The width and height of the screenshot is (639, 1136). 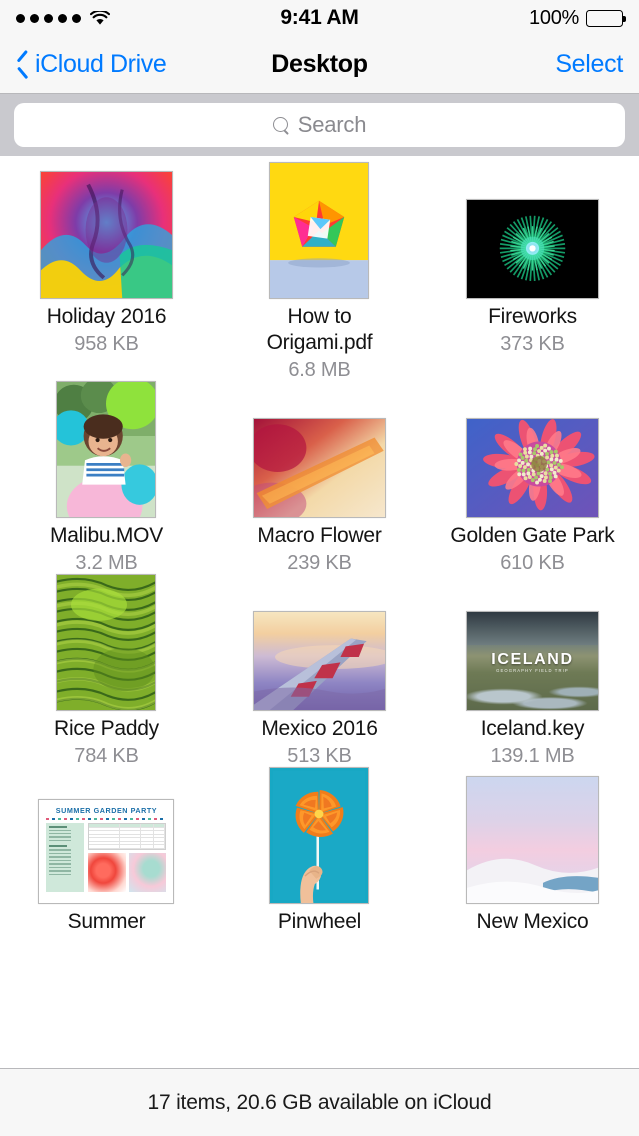 I want to click on file-name: Macro Flower, so click(x=319, y=535).